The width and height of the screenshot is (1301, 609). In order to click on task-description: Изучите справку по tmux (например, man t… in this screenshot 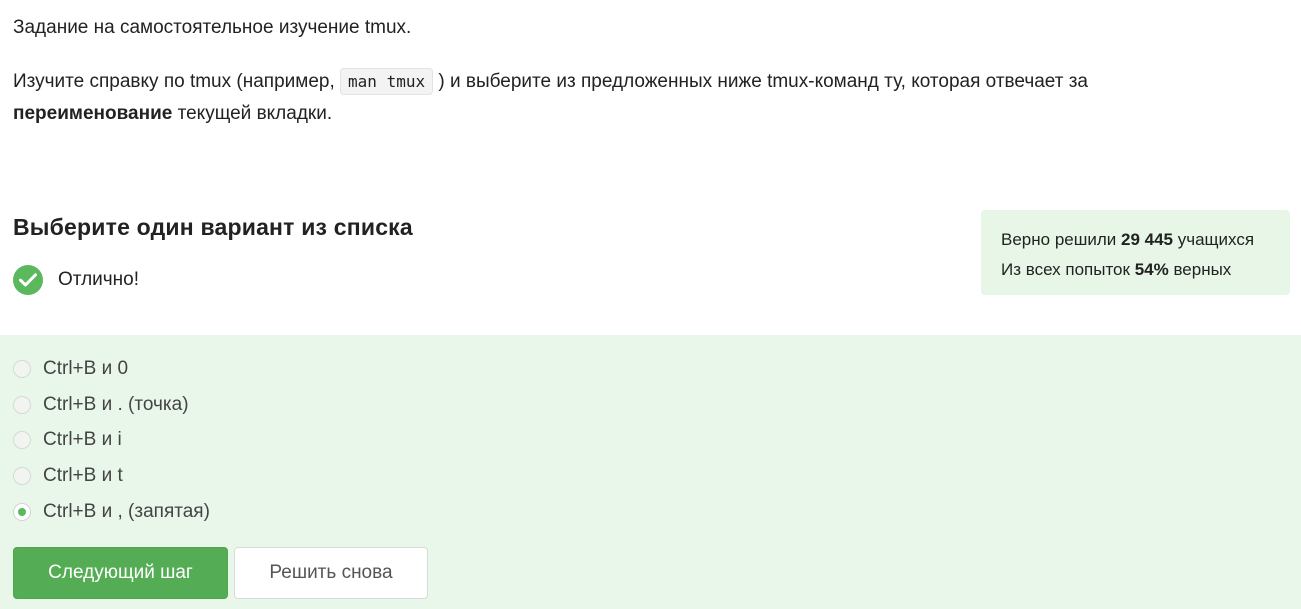, I will do `click(648, 98)`.